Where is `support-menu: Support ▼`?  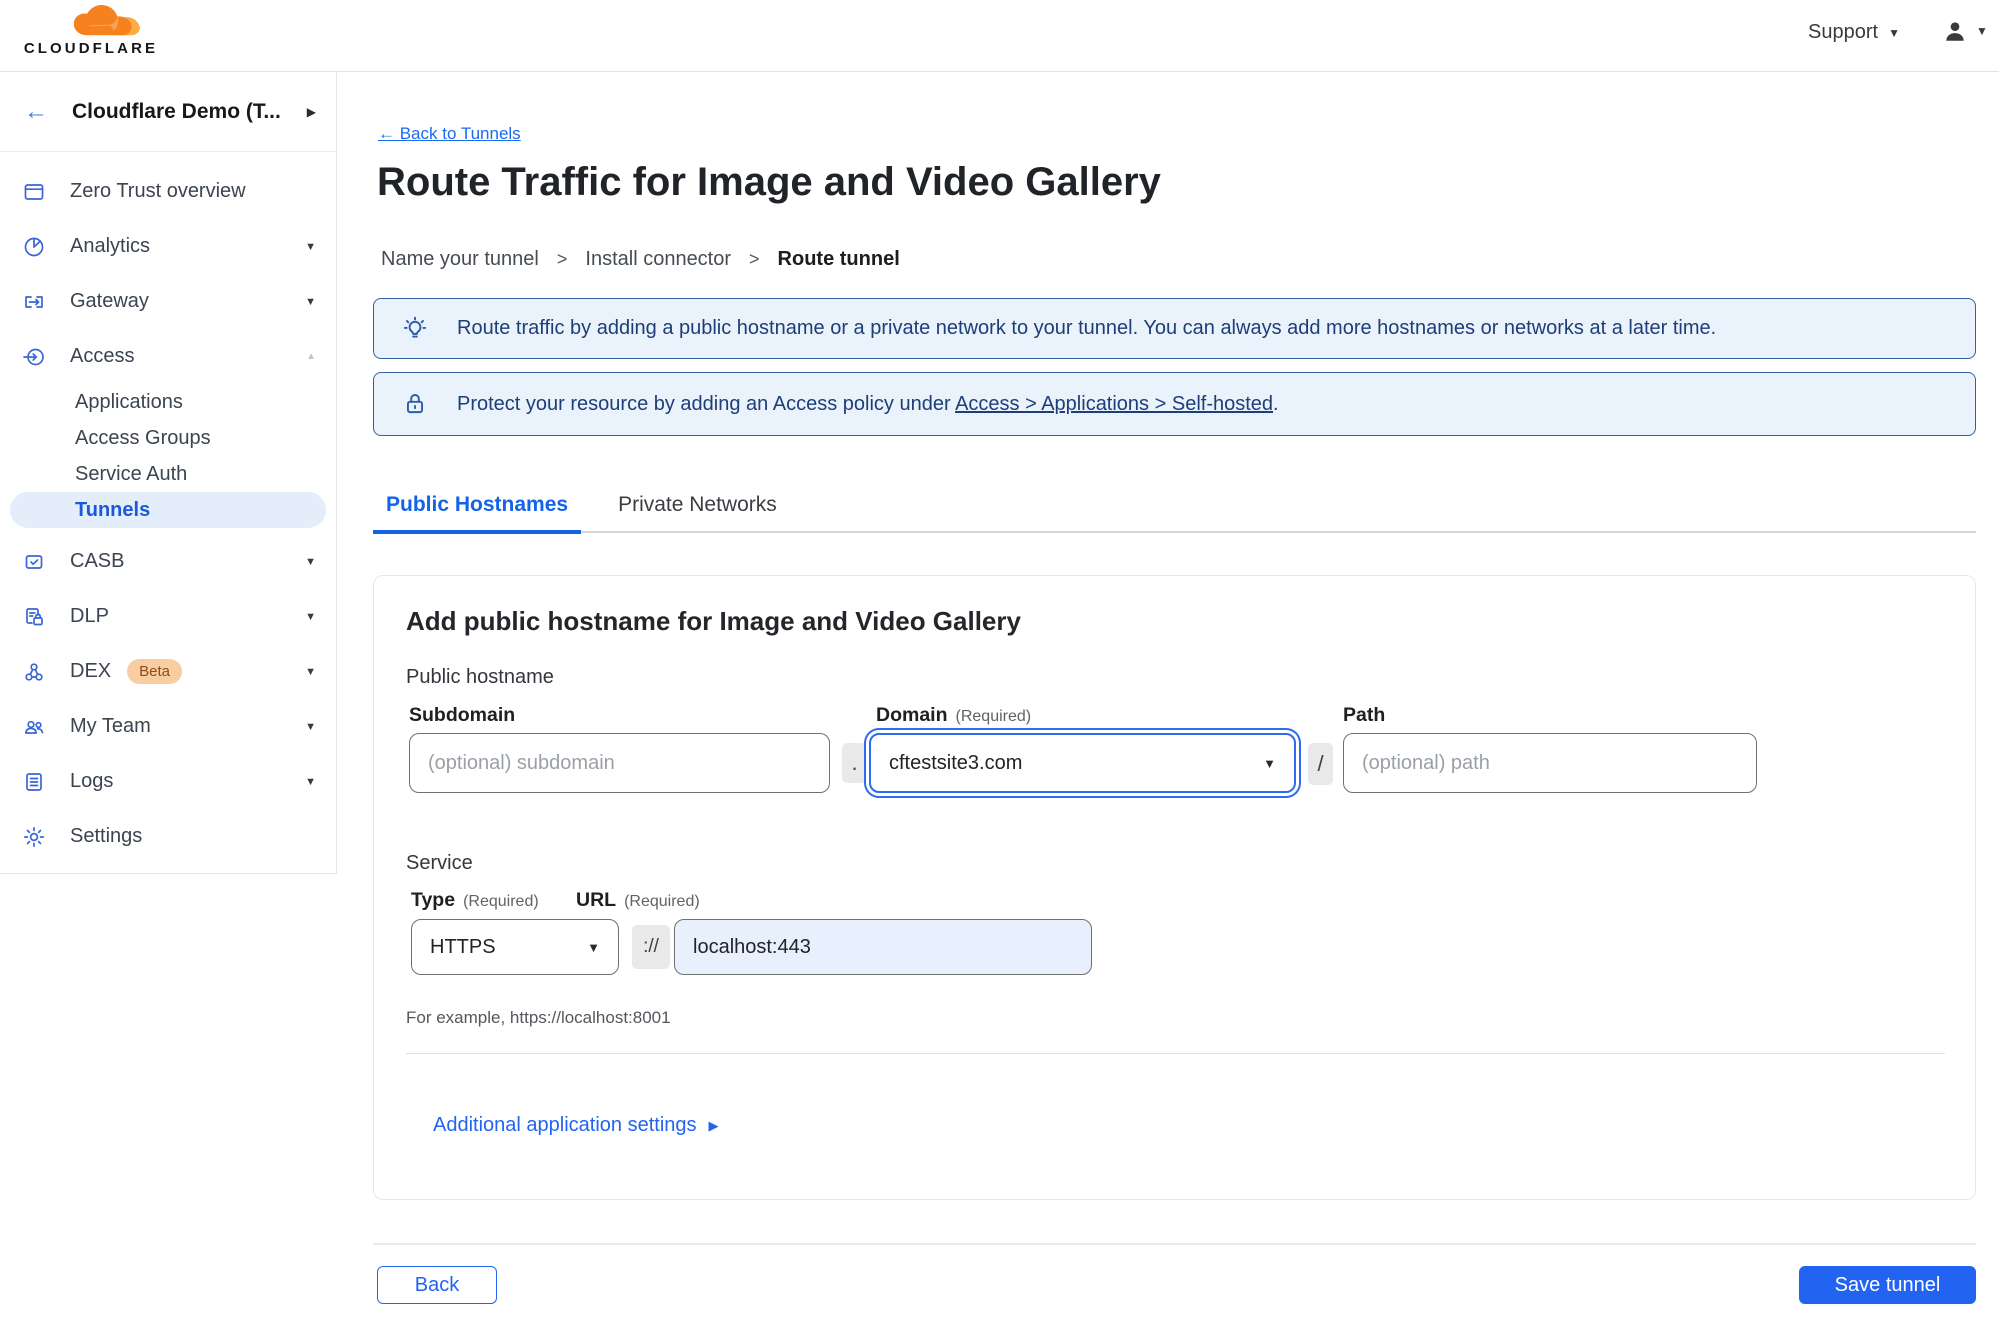 support-menu: Support ▼ is located at coordinates (1854, 32).